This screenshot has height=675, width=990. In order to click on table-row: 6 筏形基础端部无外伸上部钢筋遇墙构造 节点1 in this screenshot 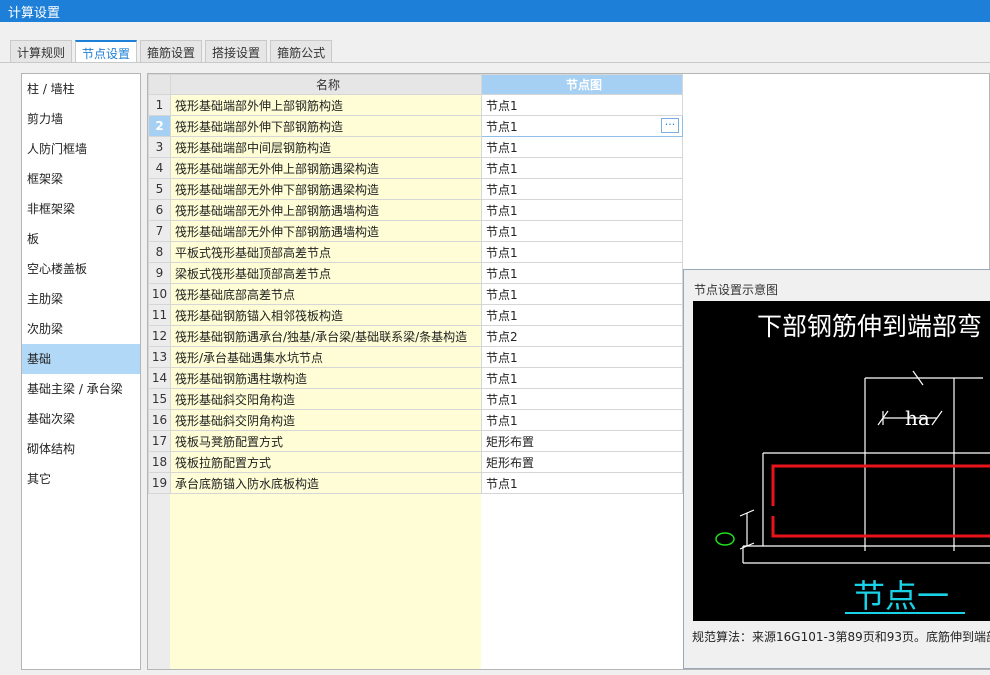, I will do `click(415, 210)`.